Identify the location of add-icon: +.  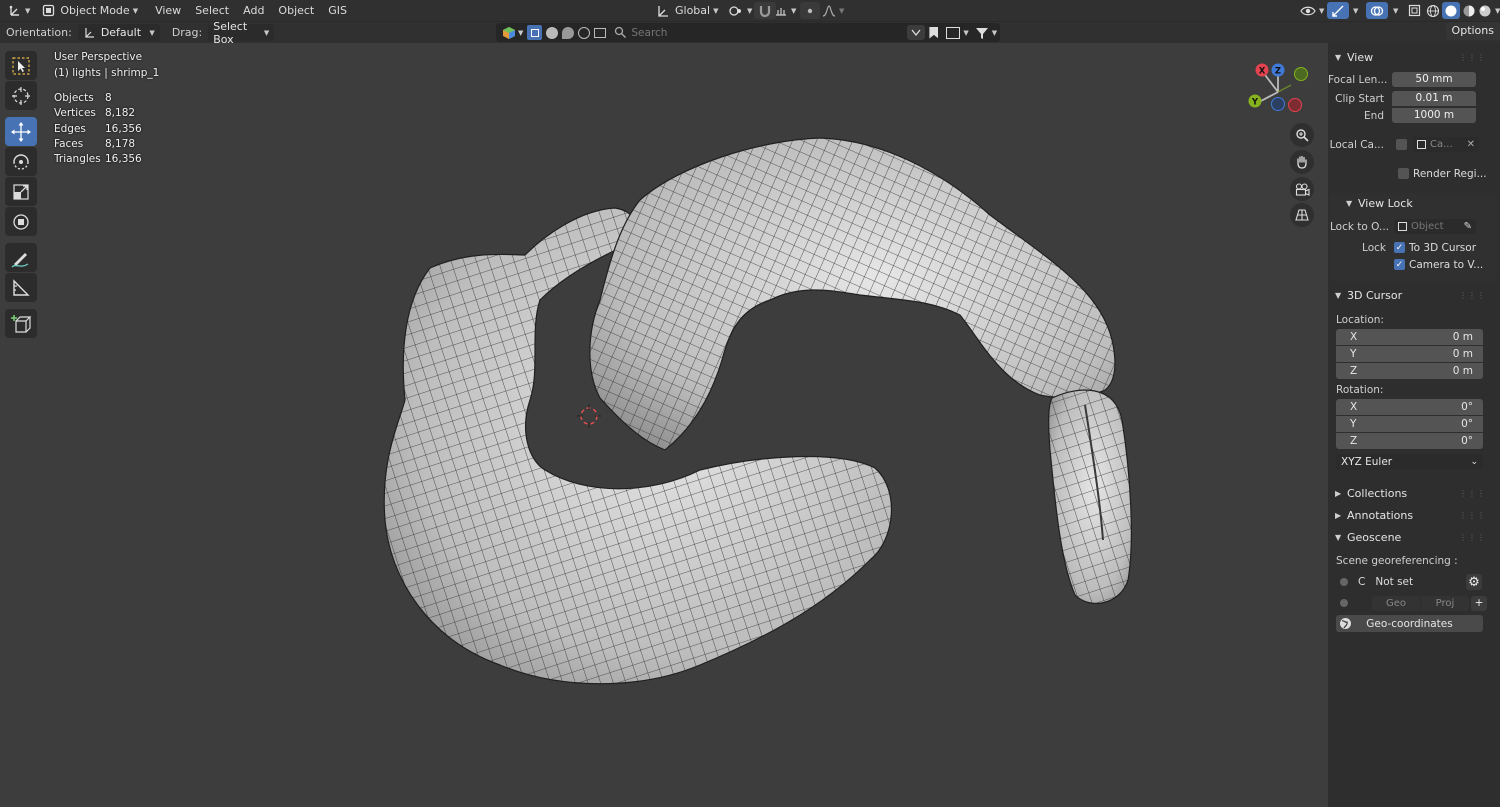
(1479, 603).